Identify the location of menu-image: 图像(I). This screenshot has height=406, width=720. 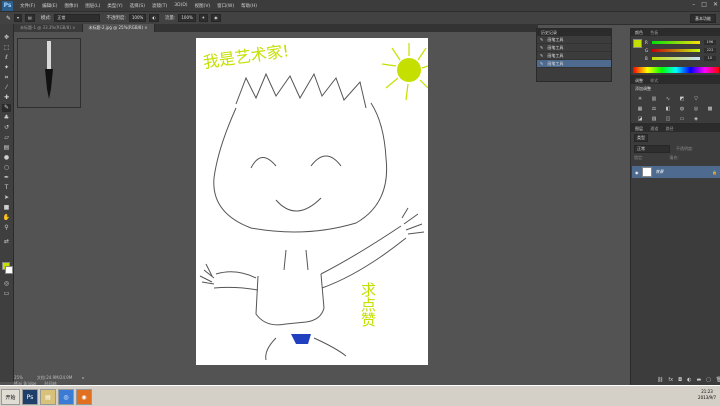
(71, 6).